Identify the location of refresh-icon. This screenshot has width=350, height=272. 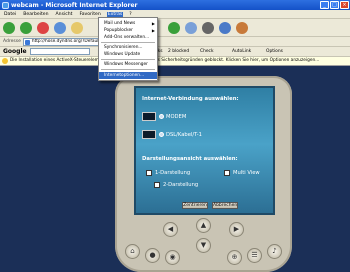
(60, 28).